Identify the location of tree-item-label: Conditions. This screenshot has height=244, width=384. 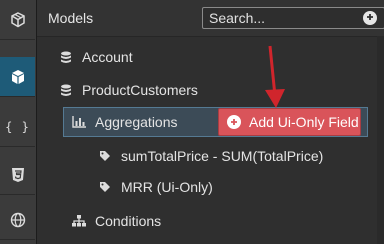
(128, 221).